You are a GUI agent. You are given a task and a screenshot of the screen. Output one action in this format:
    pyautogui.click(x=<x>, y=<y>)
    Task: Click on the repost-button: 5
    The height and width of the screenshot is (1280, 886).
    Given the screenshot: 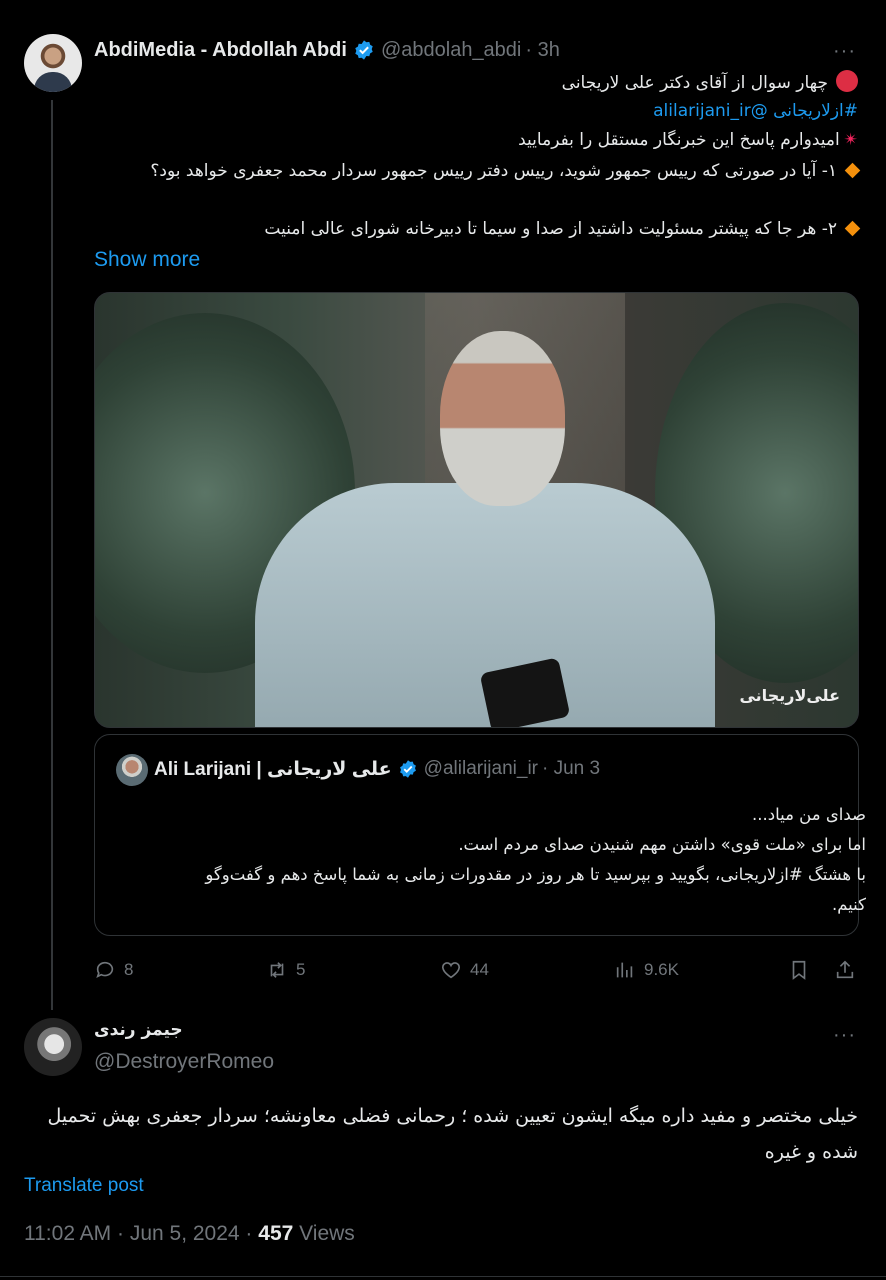 What is the action you would take?
    pyautogui.click(x=285, y=970)
    